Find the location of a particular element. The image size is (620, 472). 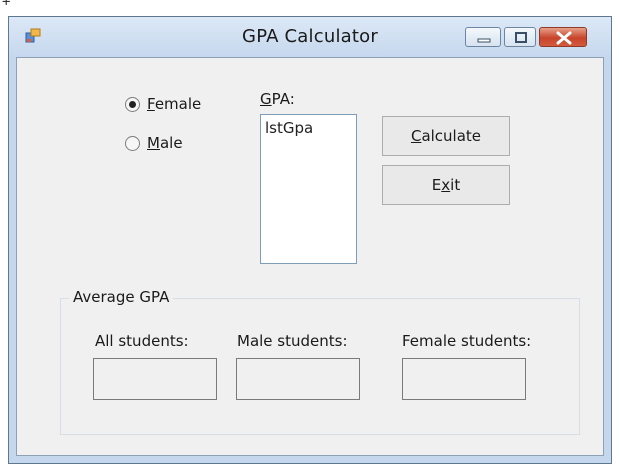

exit-button: Exit is located at coordinates (446, 185).